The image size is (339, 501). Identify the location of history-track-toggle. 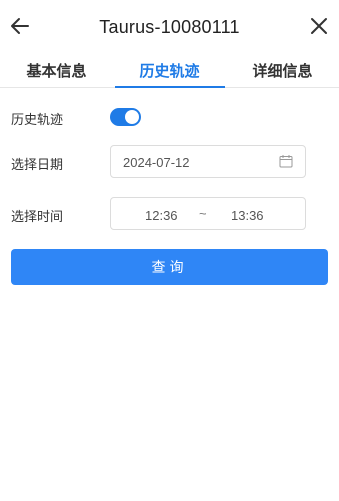
(125, 117).